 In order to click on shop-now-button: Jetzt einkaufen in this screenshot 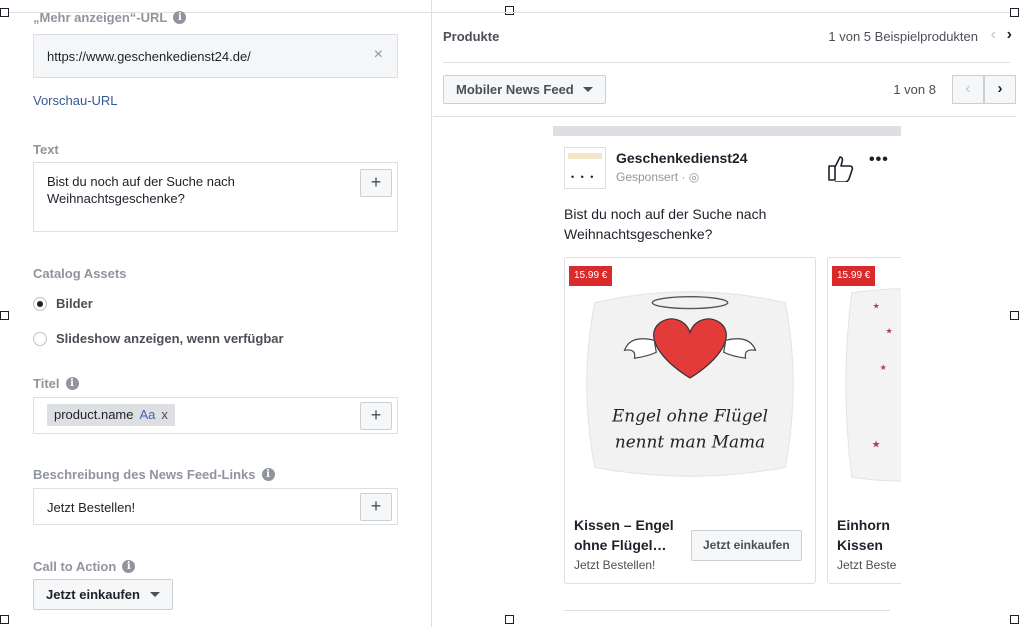, I will do `click(746, 545)`.